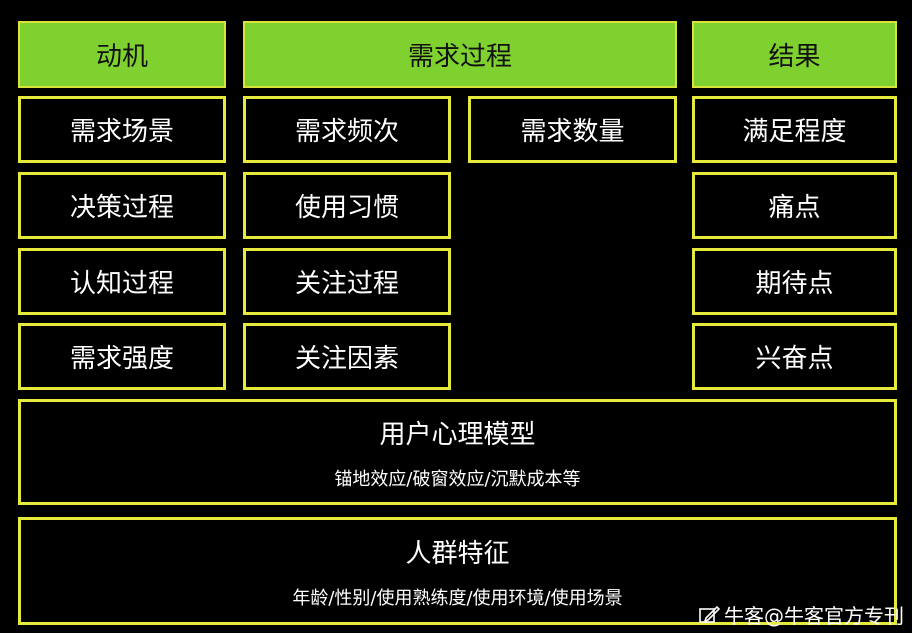 The image size is (912, 633). What do you see at coordinates (347, 205) in the screenshot?
I see `cell-usage-habit: 使用习惯` at bounding box center [347, 205].